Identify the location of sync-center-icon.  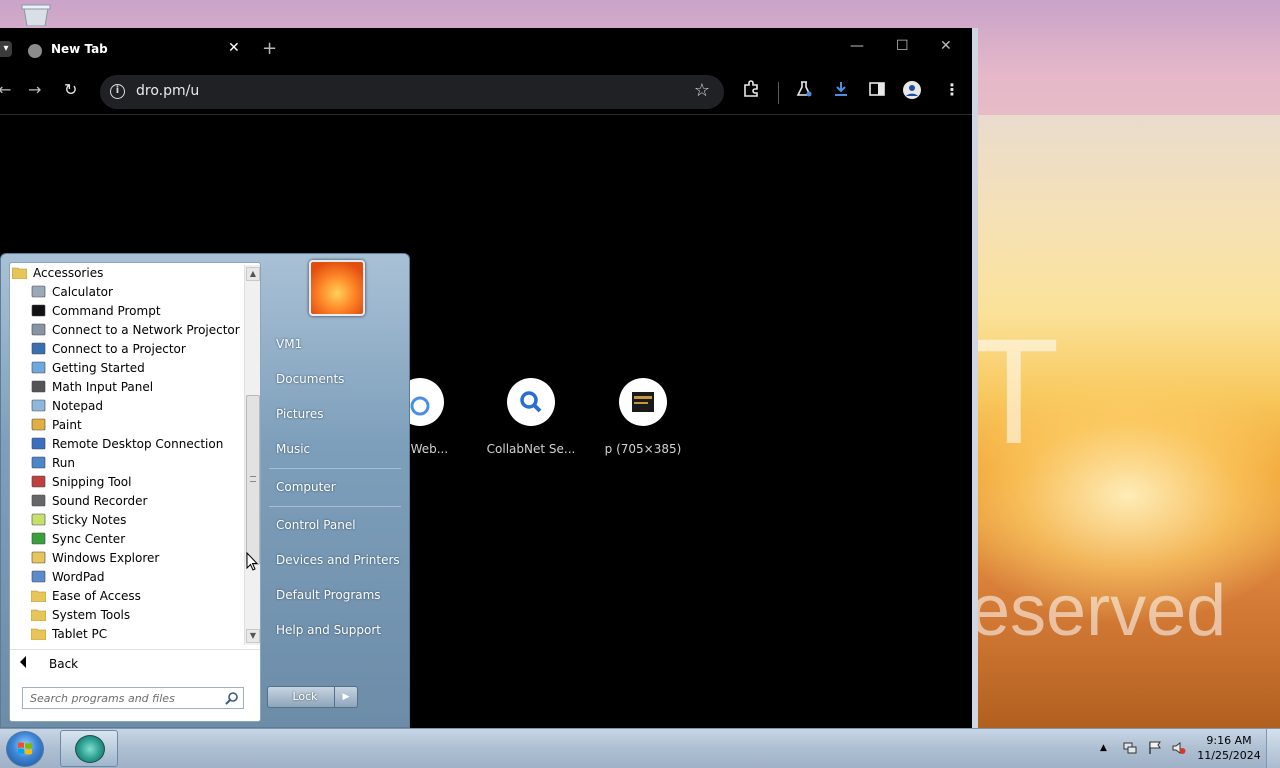
(38, 538).